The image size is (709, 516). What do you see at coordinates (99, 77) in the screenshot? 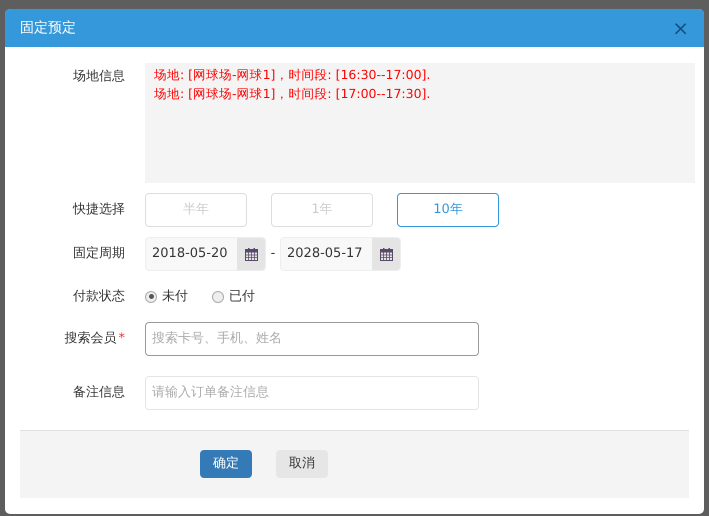
I see `field-label: 场地信息` at bounding box center [99, 77].